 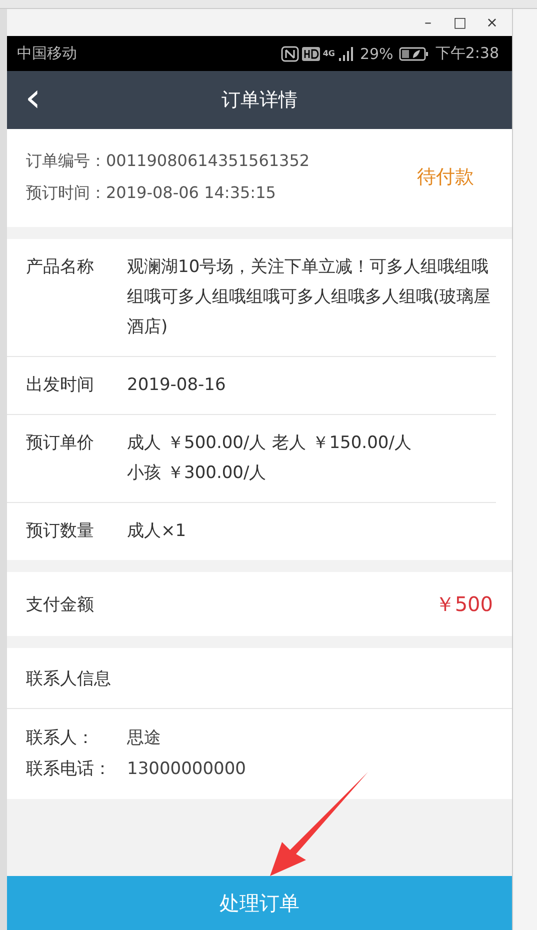 I want to click on page-title: 订单详情, so click(x=260, y=100).